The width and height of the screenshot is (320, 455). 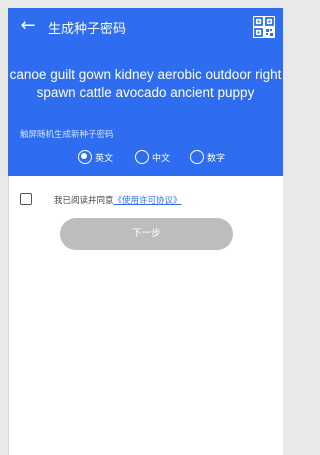 I want to click on next-step-button: 下一步, so click(x=146, y=234).